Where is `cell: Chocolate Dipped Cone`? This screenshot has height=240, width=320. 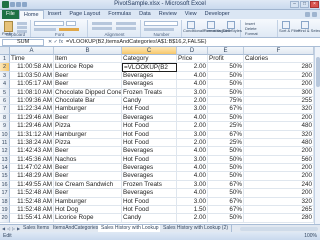
cell: Chocolate Dipped Cone is located at coordinates (88, 92).